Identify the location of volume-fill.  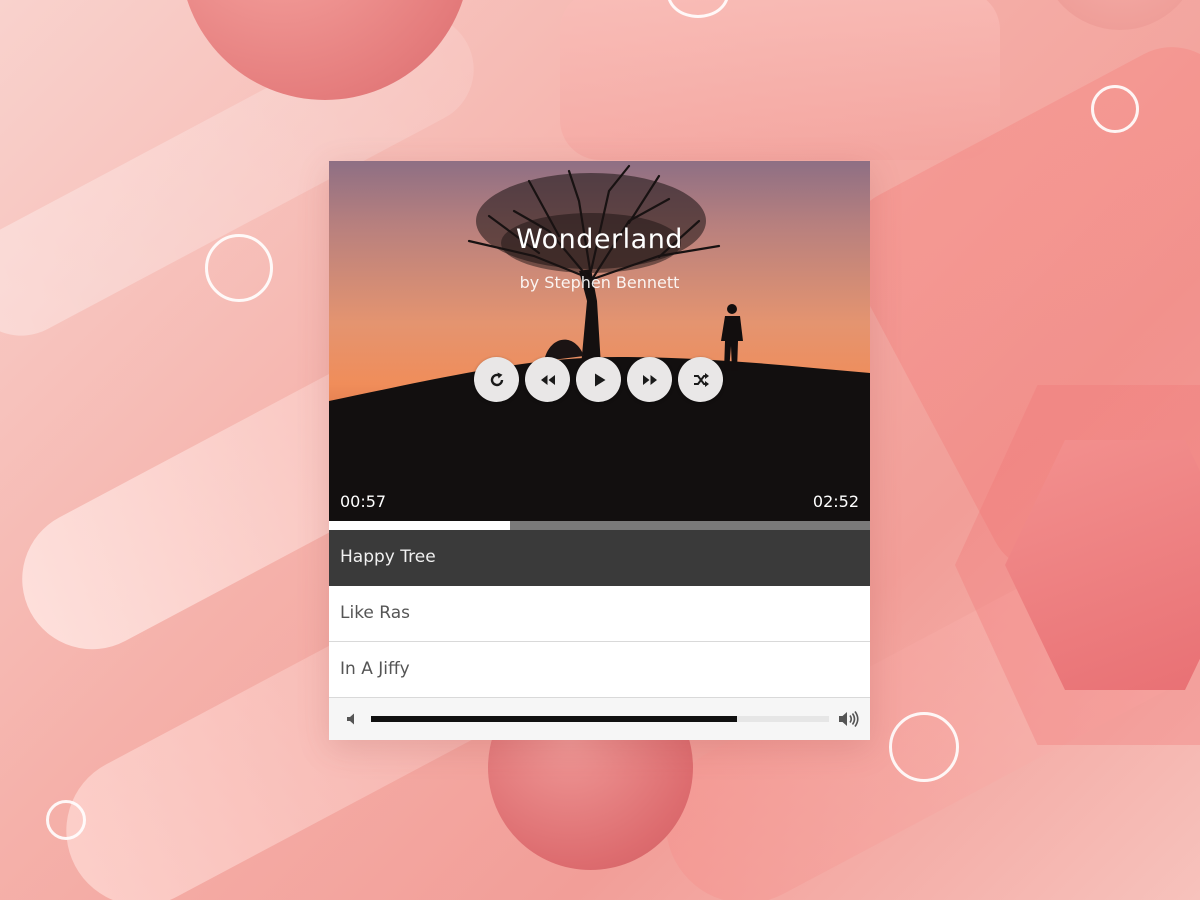
(554, 719).